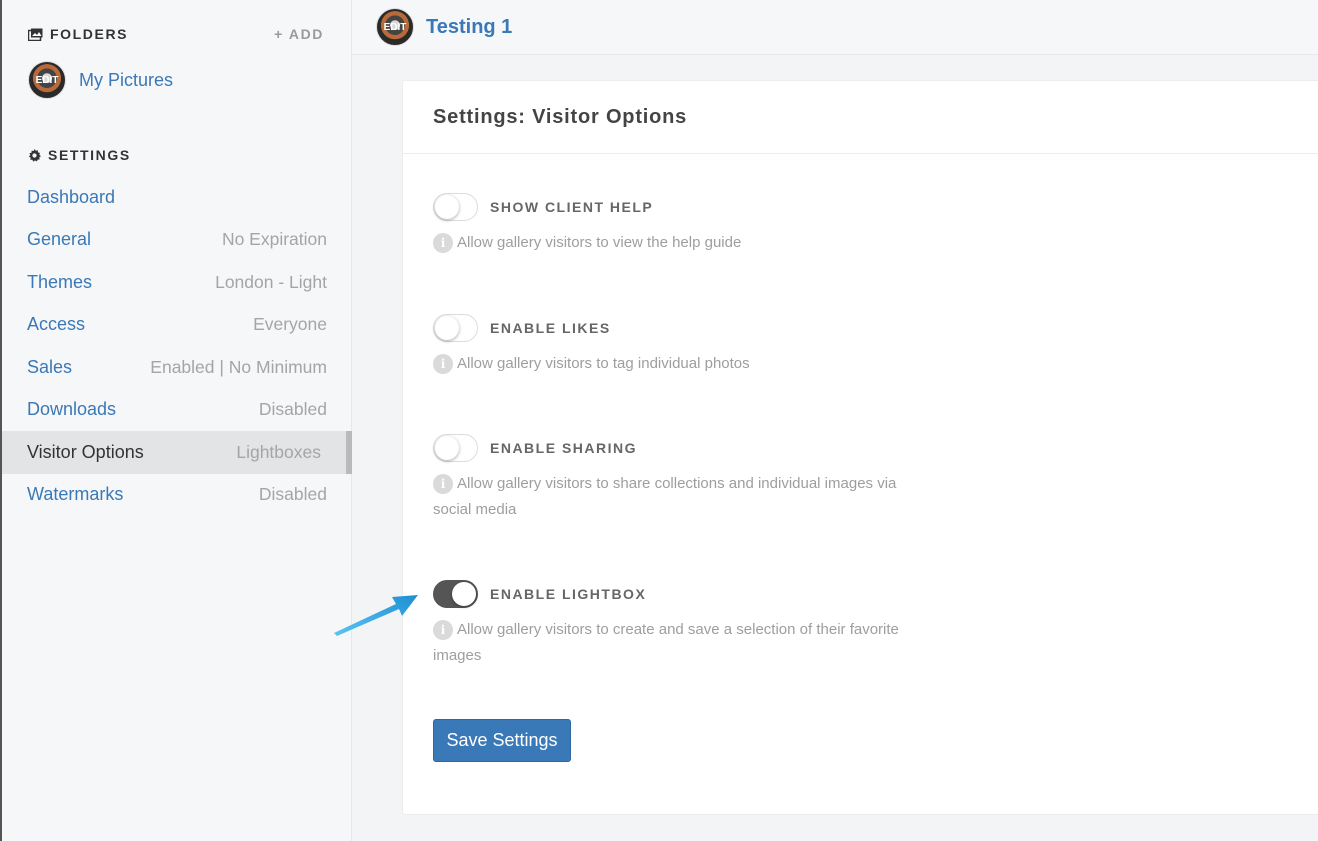  Describe the element at coordinates (89, 155) in the screenshot. I see `settings-heading-label: SETTINGS` at that location.